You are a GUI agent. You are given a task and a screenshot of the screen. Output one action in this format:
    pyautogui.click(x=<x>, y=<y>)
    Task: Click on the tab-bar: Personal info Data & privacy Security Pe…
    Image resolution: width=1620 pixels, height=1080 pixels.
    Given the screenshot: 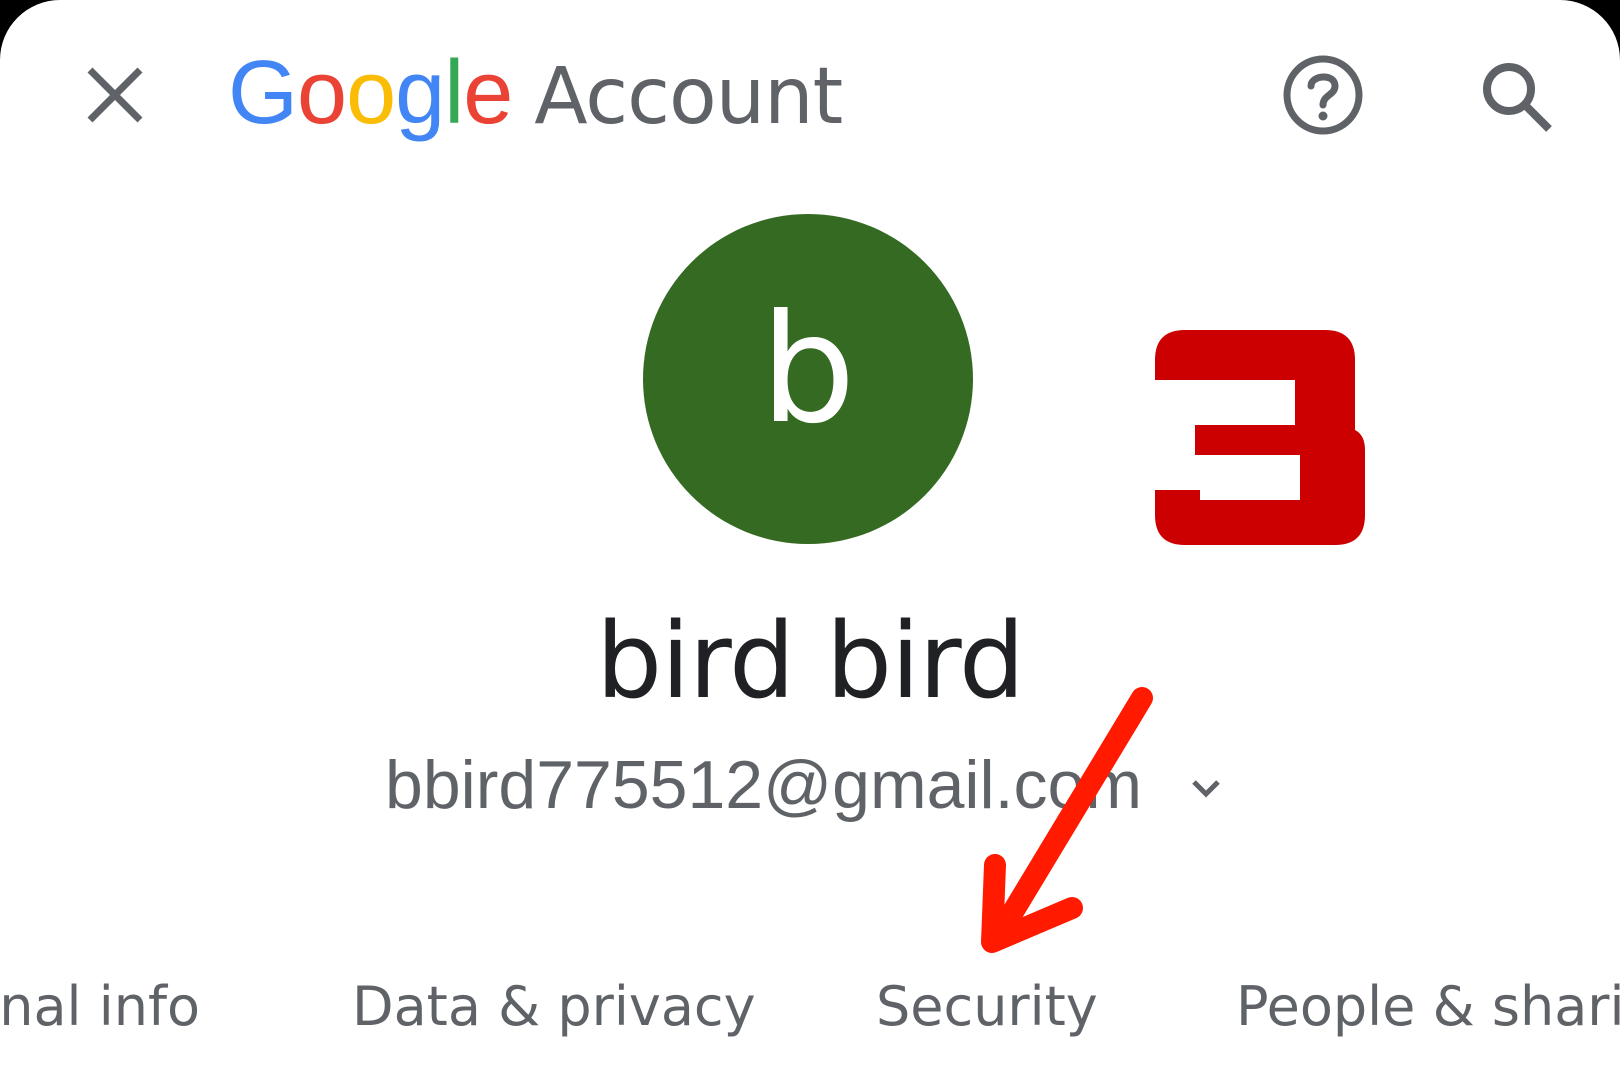 What is the action you would take?
    pyautogui.click(x=810, y=1015)
    